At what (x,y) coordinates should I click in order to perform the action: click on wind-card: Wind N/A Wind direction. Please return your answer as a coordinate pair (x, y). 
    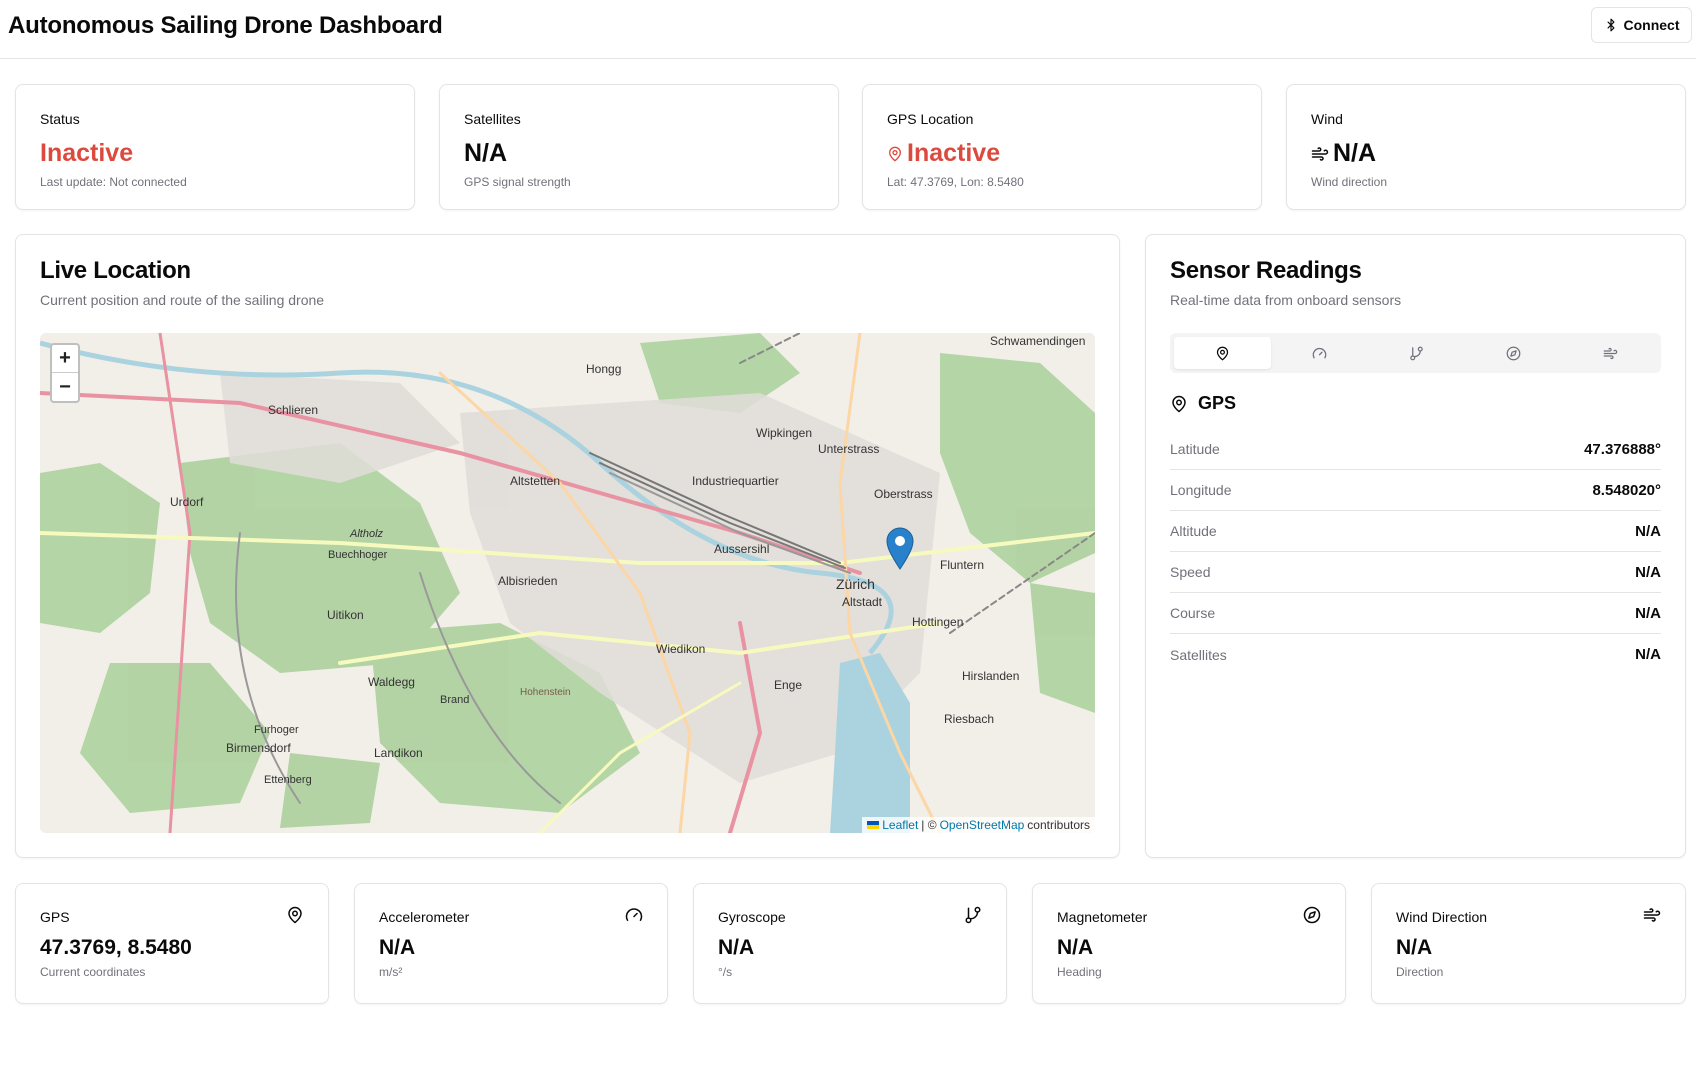
    Looking at the image, I should click on (1486, 147).